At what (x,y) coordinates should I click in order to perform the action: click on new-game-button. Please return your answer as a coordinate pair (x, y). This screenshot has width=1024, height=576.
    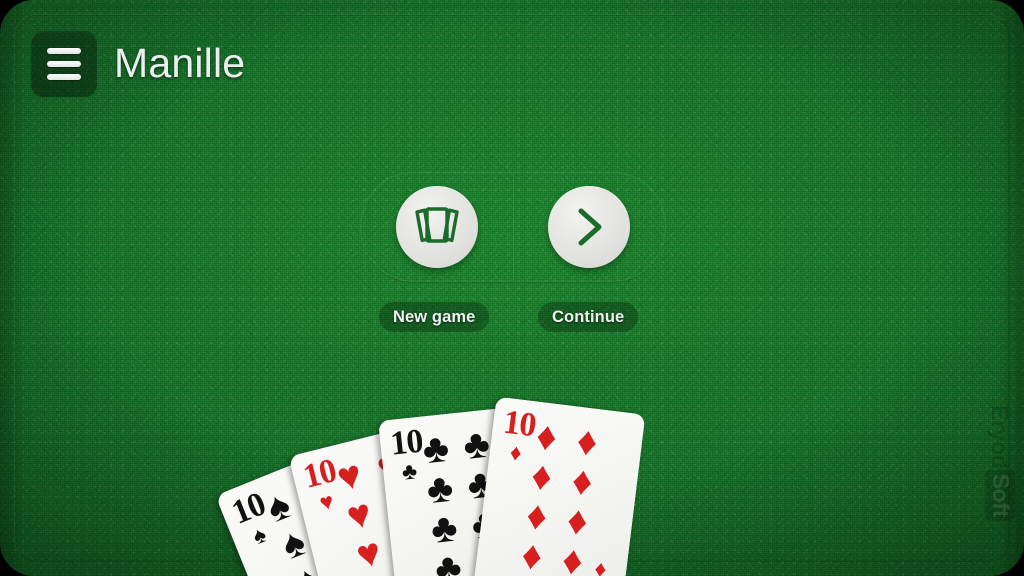
    Looking at the image, I should click on (437, 227).